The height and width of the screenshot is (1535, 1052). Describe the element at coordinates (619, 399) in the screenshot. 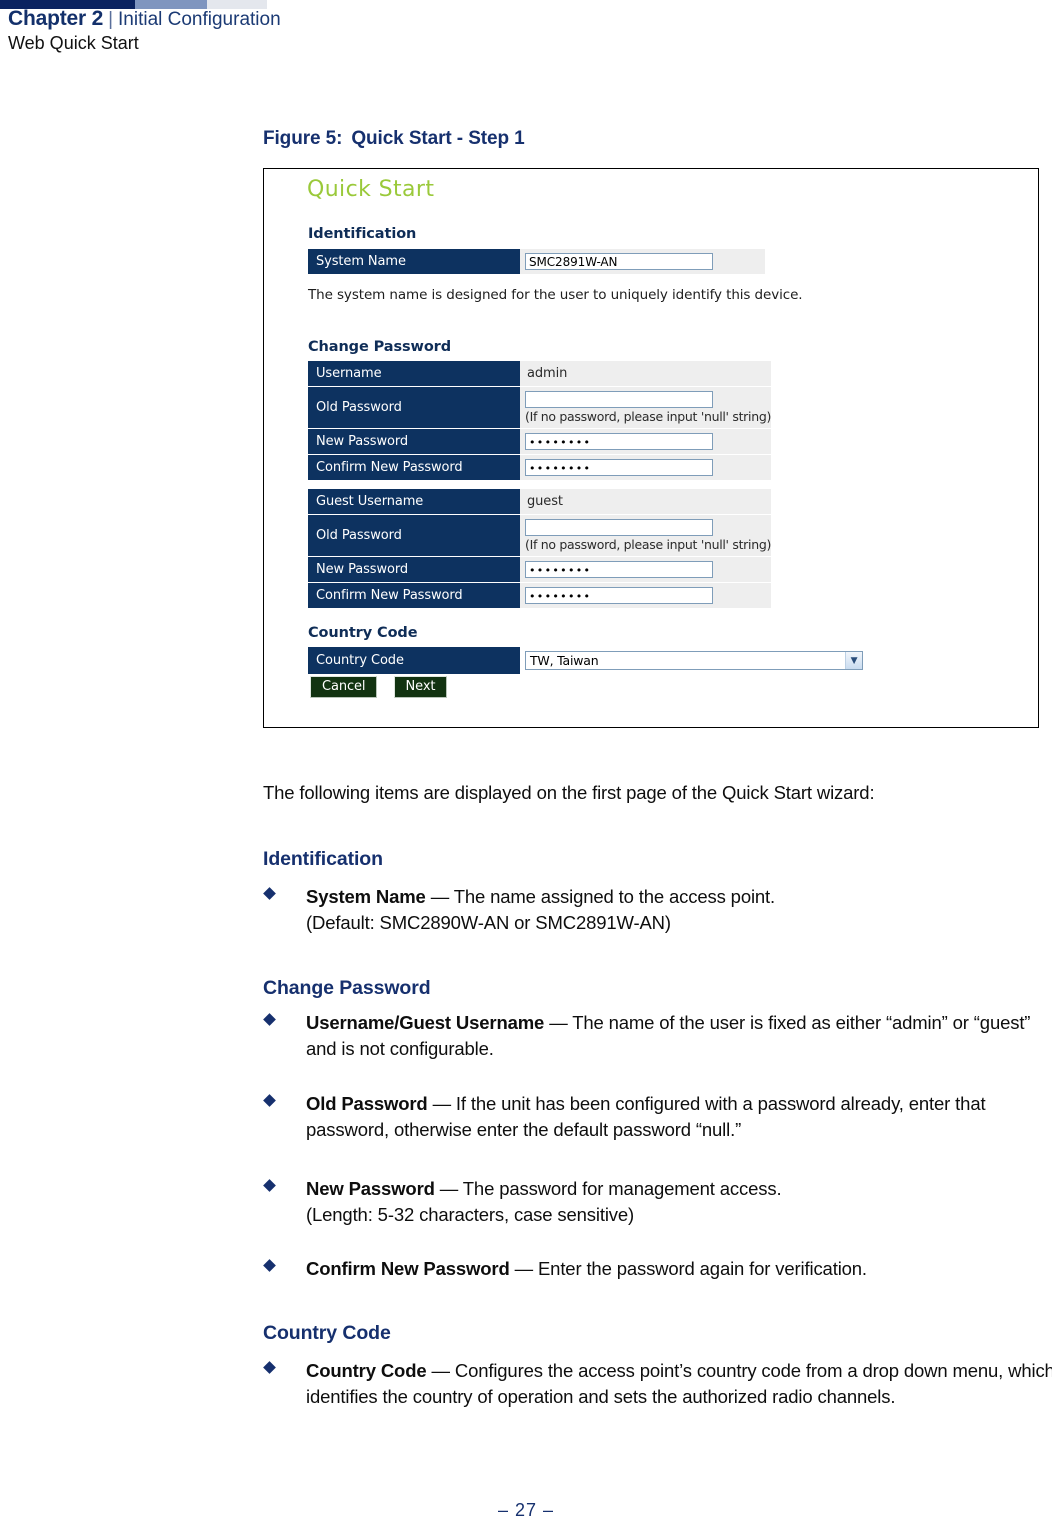

I see `admin-old-password-input` at that location.